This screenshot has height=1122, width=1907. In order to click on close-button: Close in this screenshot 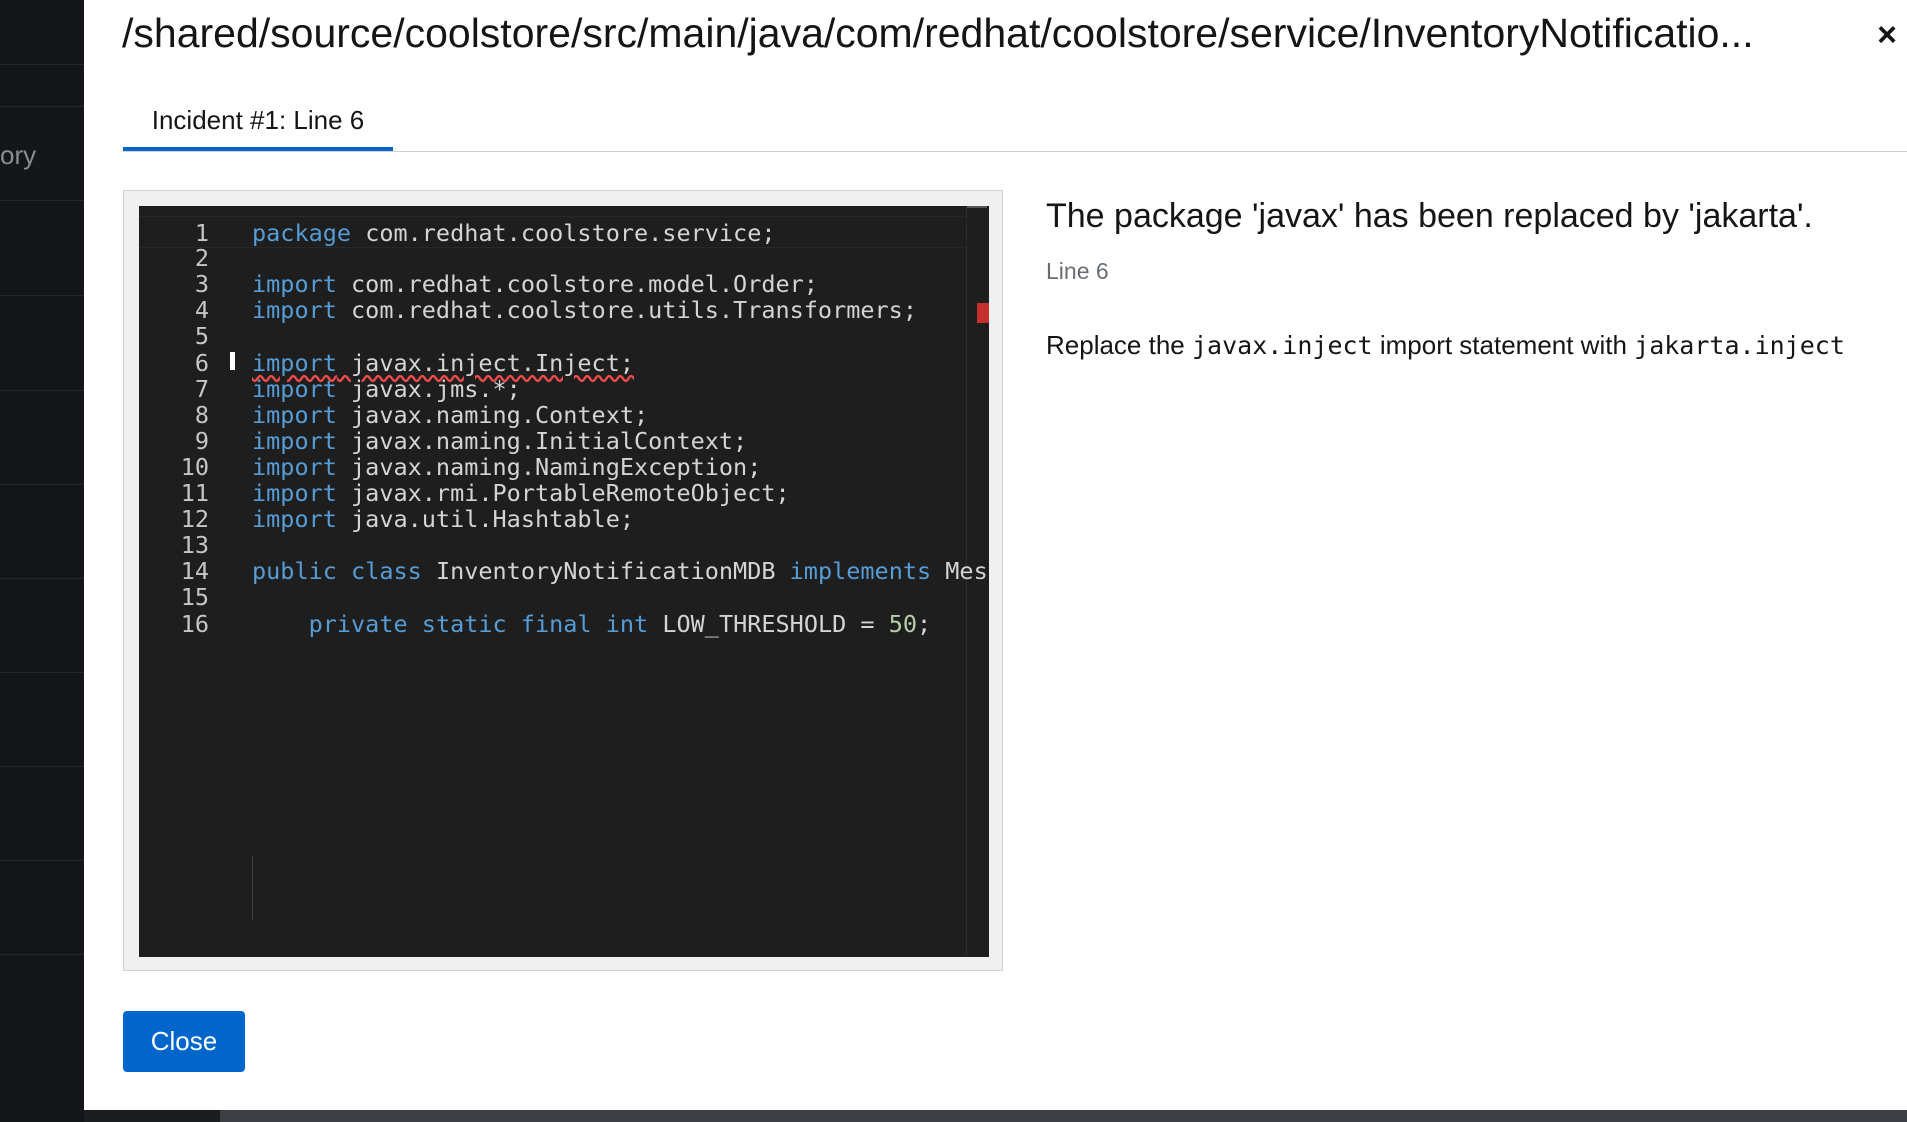, I will do `click(184, 1041)`.